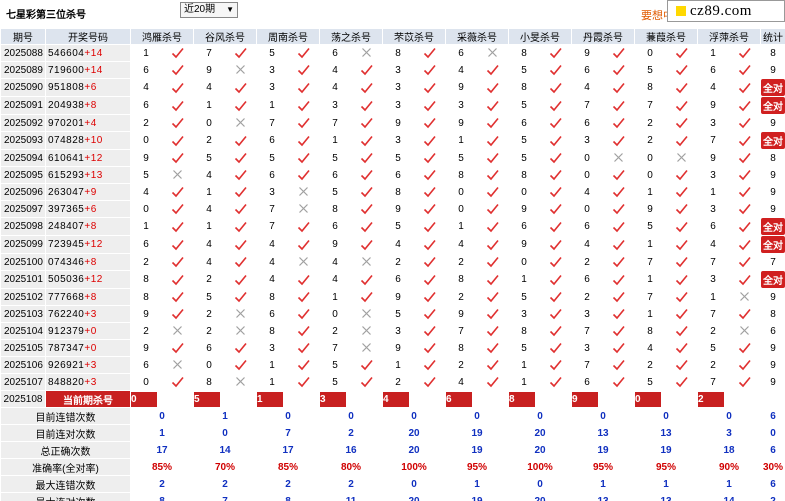  I want to click on stat-cell: 9, so click(772, 123).